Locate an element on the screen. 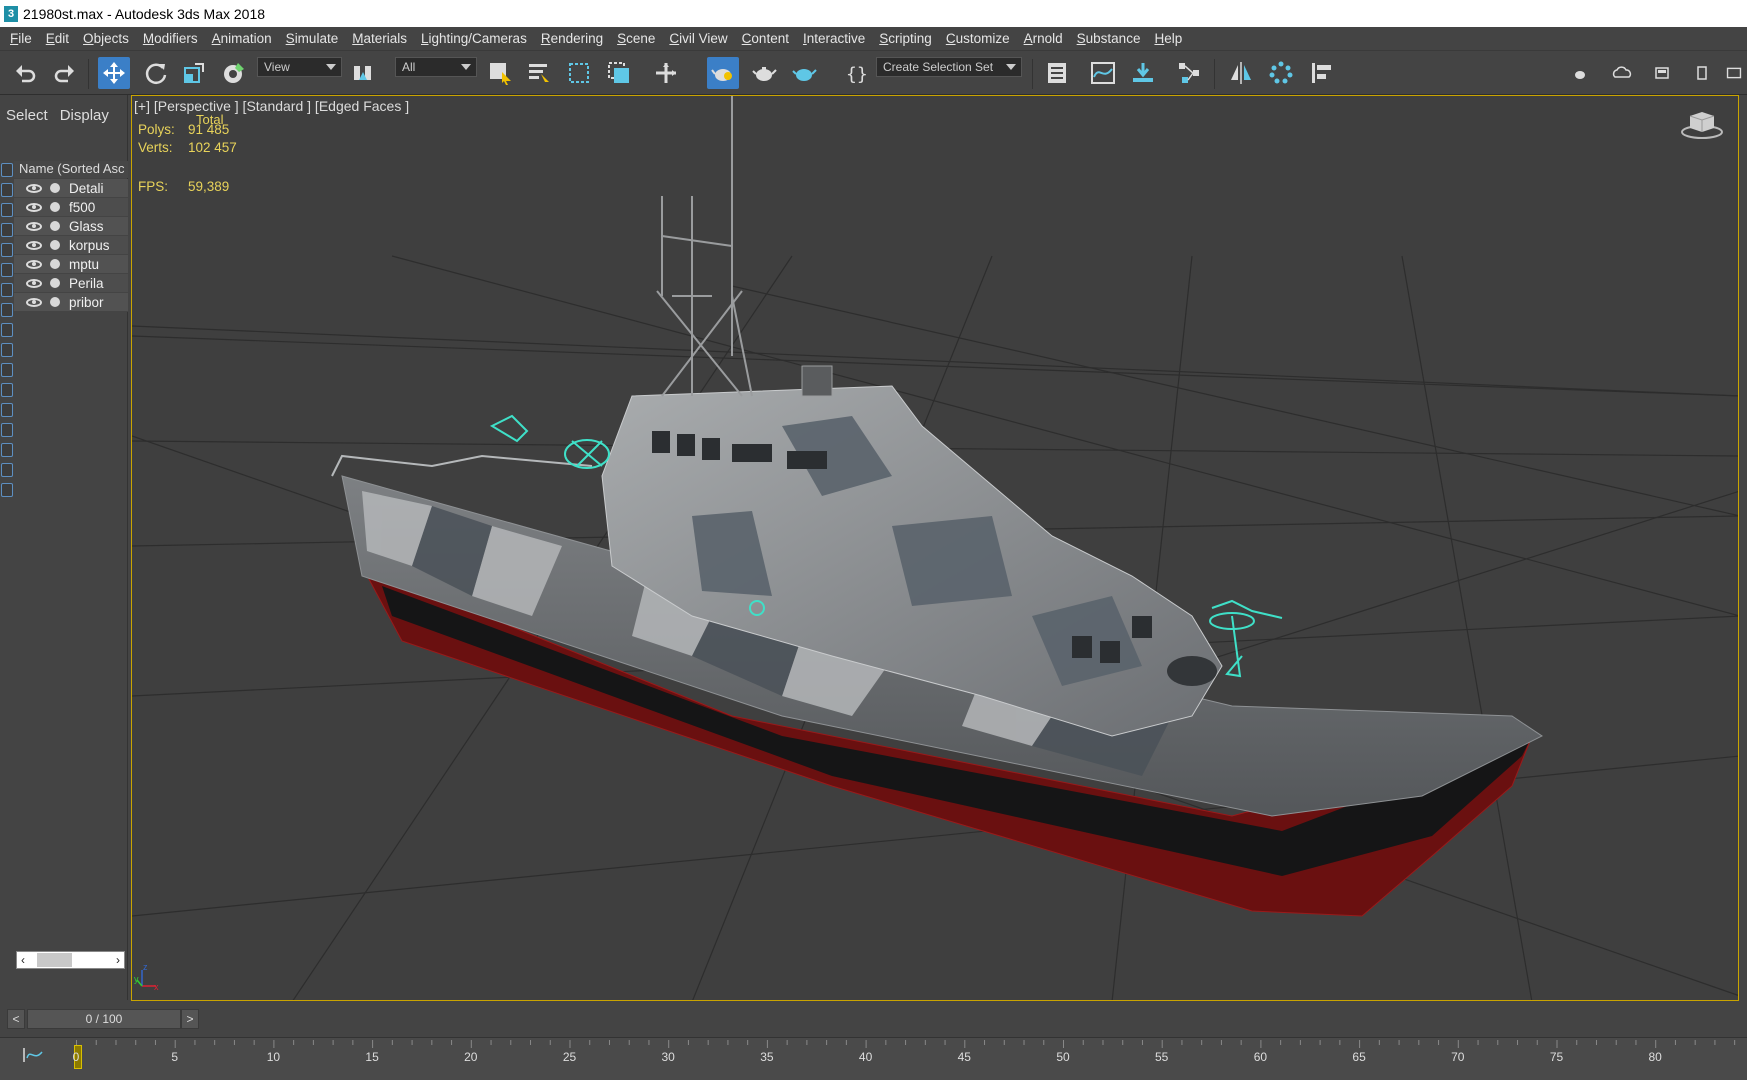 The image size is (1747, 1080). display-spacewarps-icon is located at coordinates (7, 290).